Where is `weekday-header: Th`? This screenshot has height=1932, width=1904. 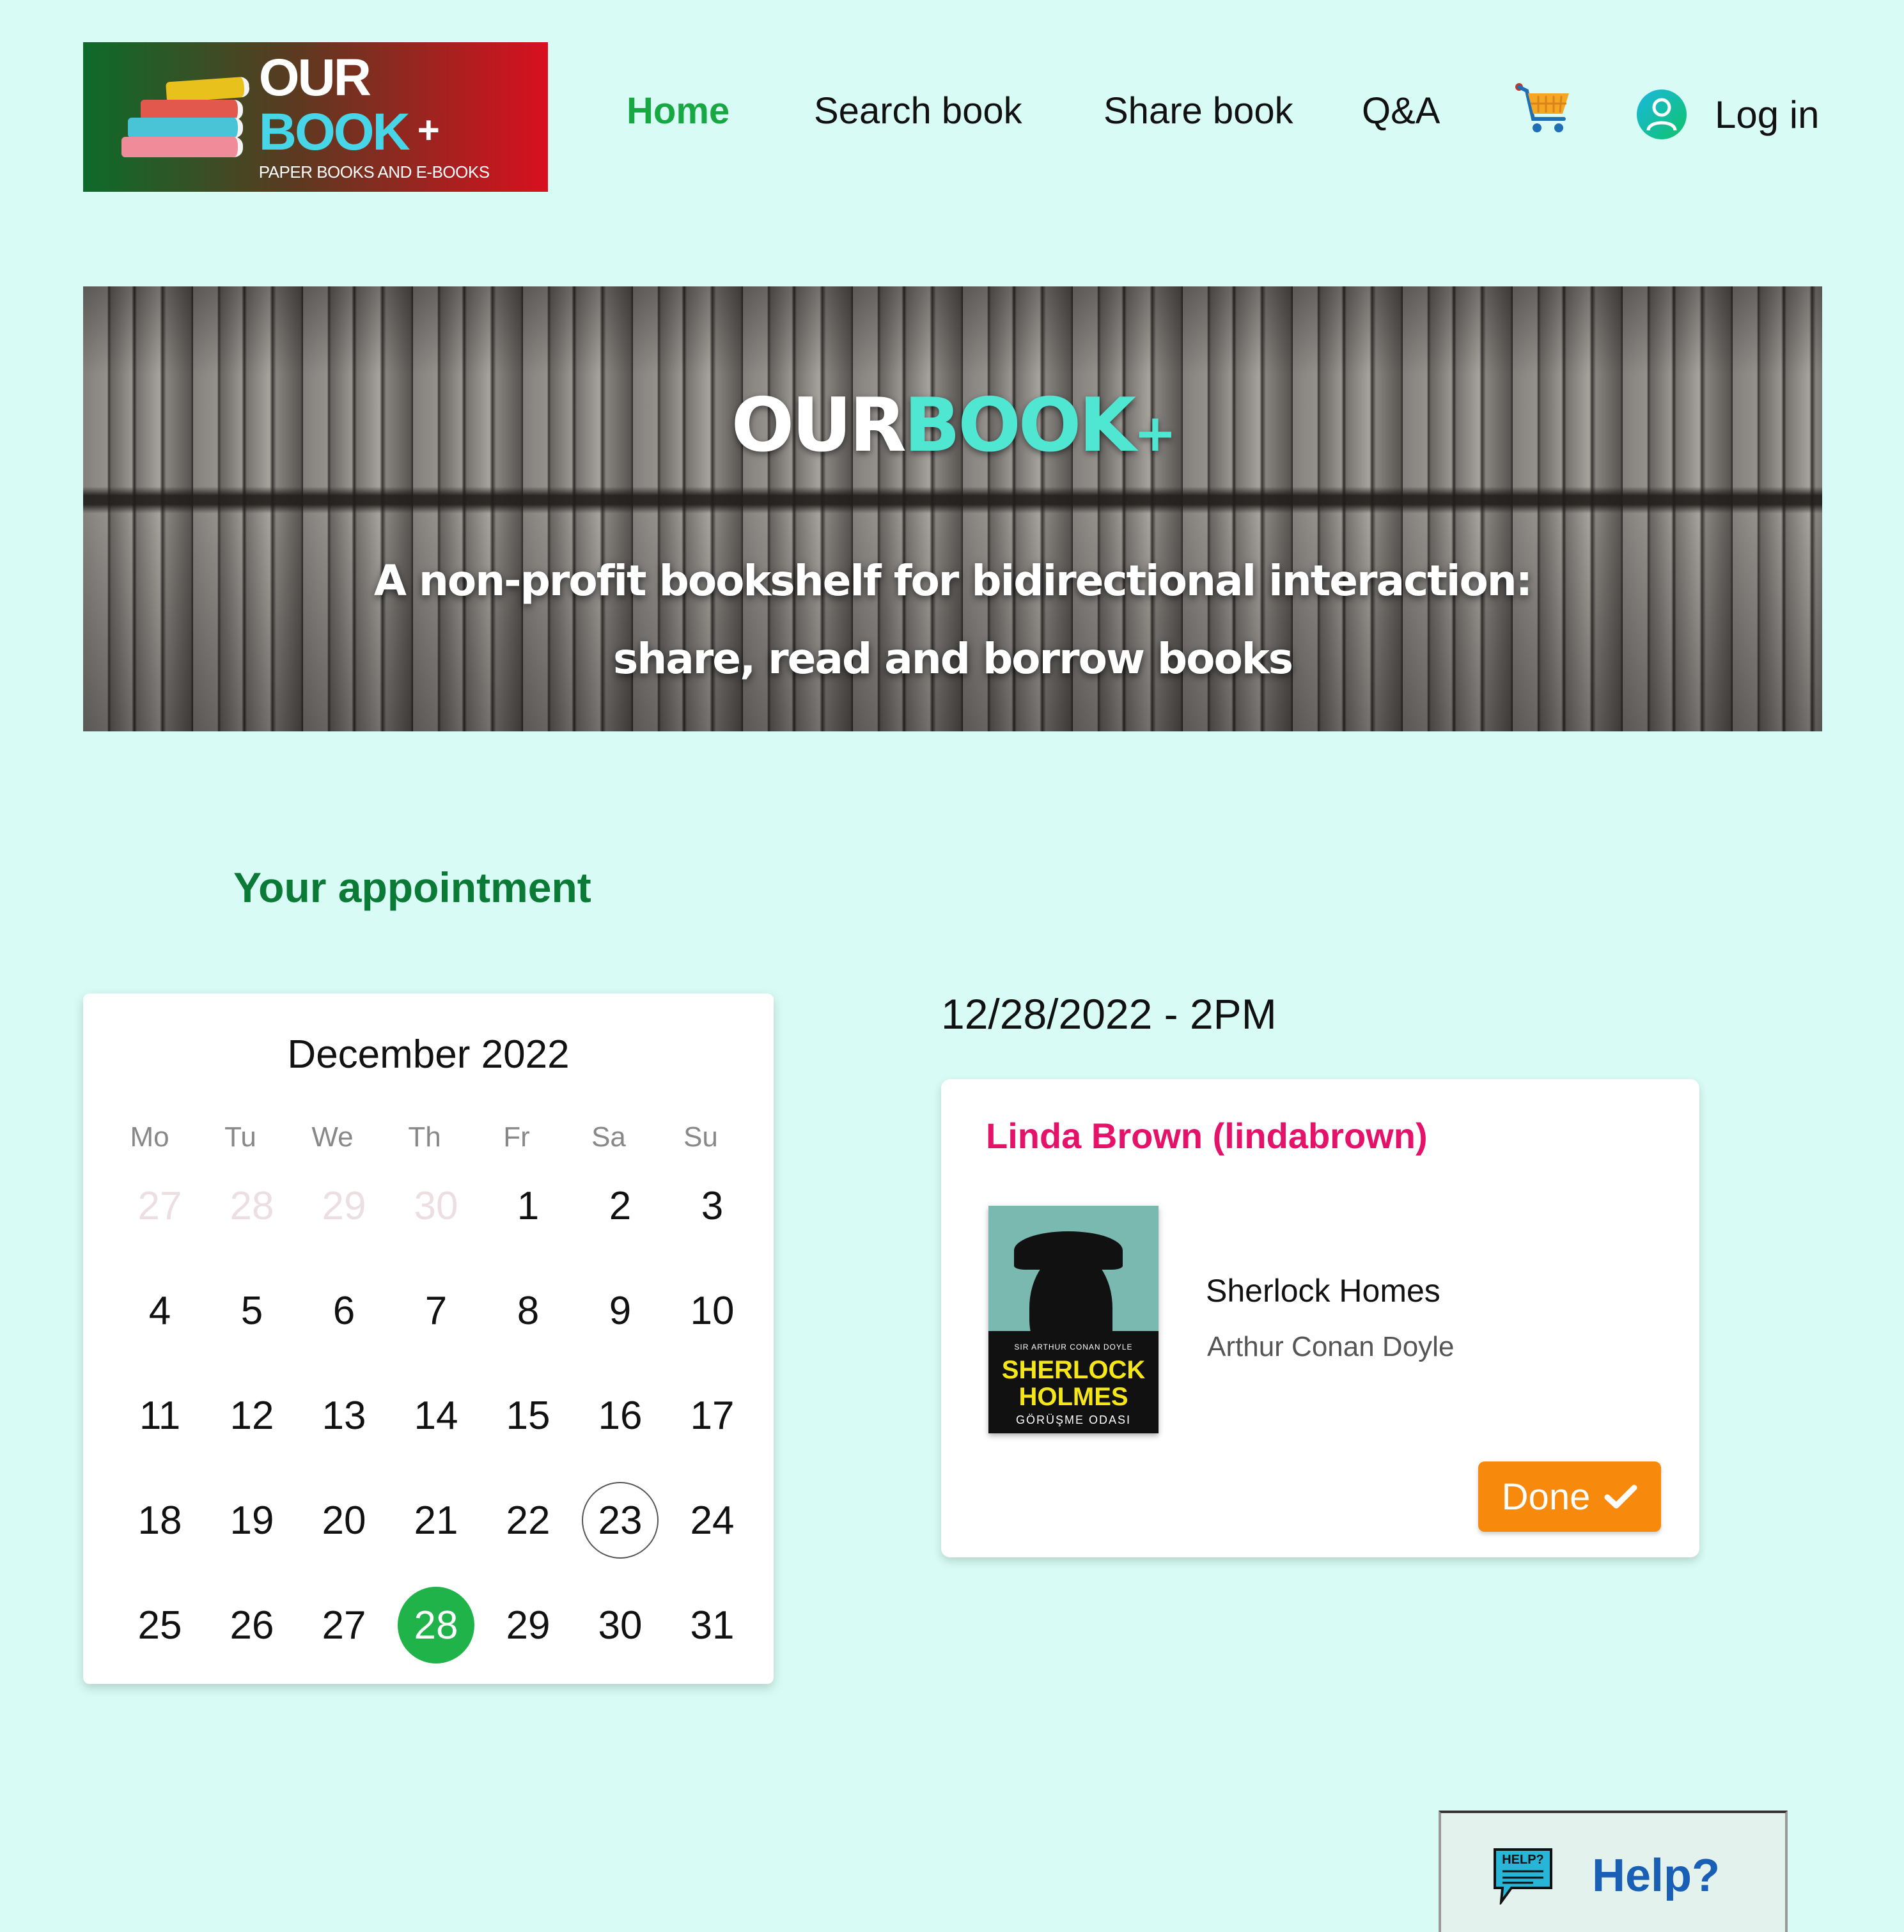 weekday-header: Th is located at coordinates (424, 1137).